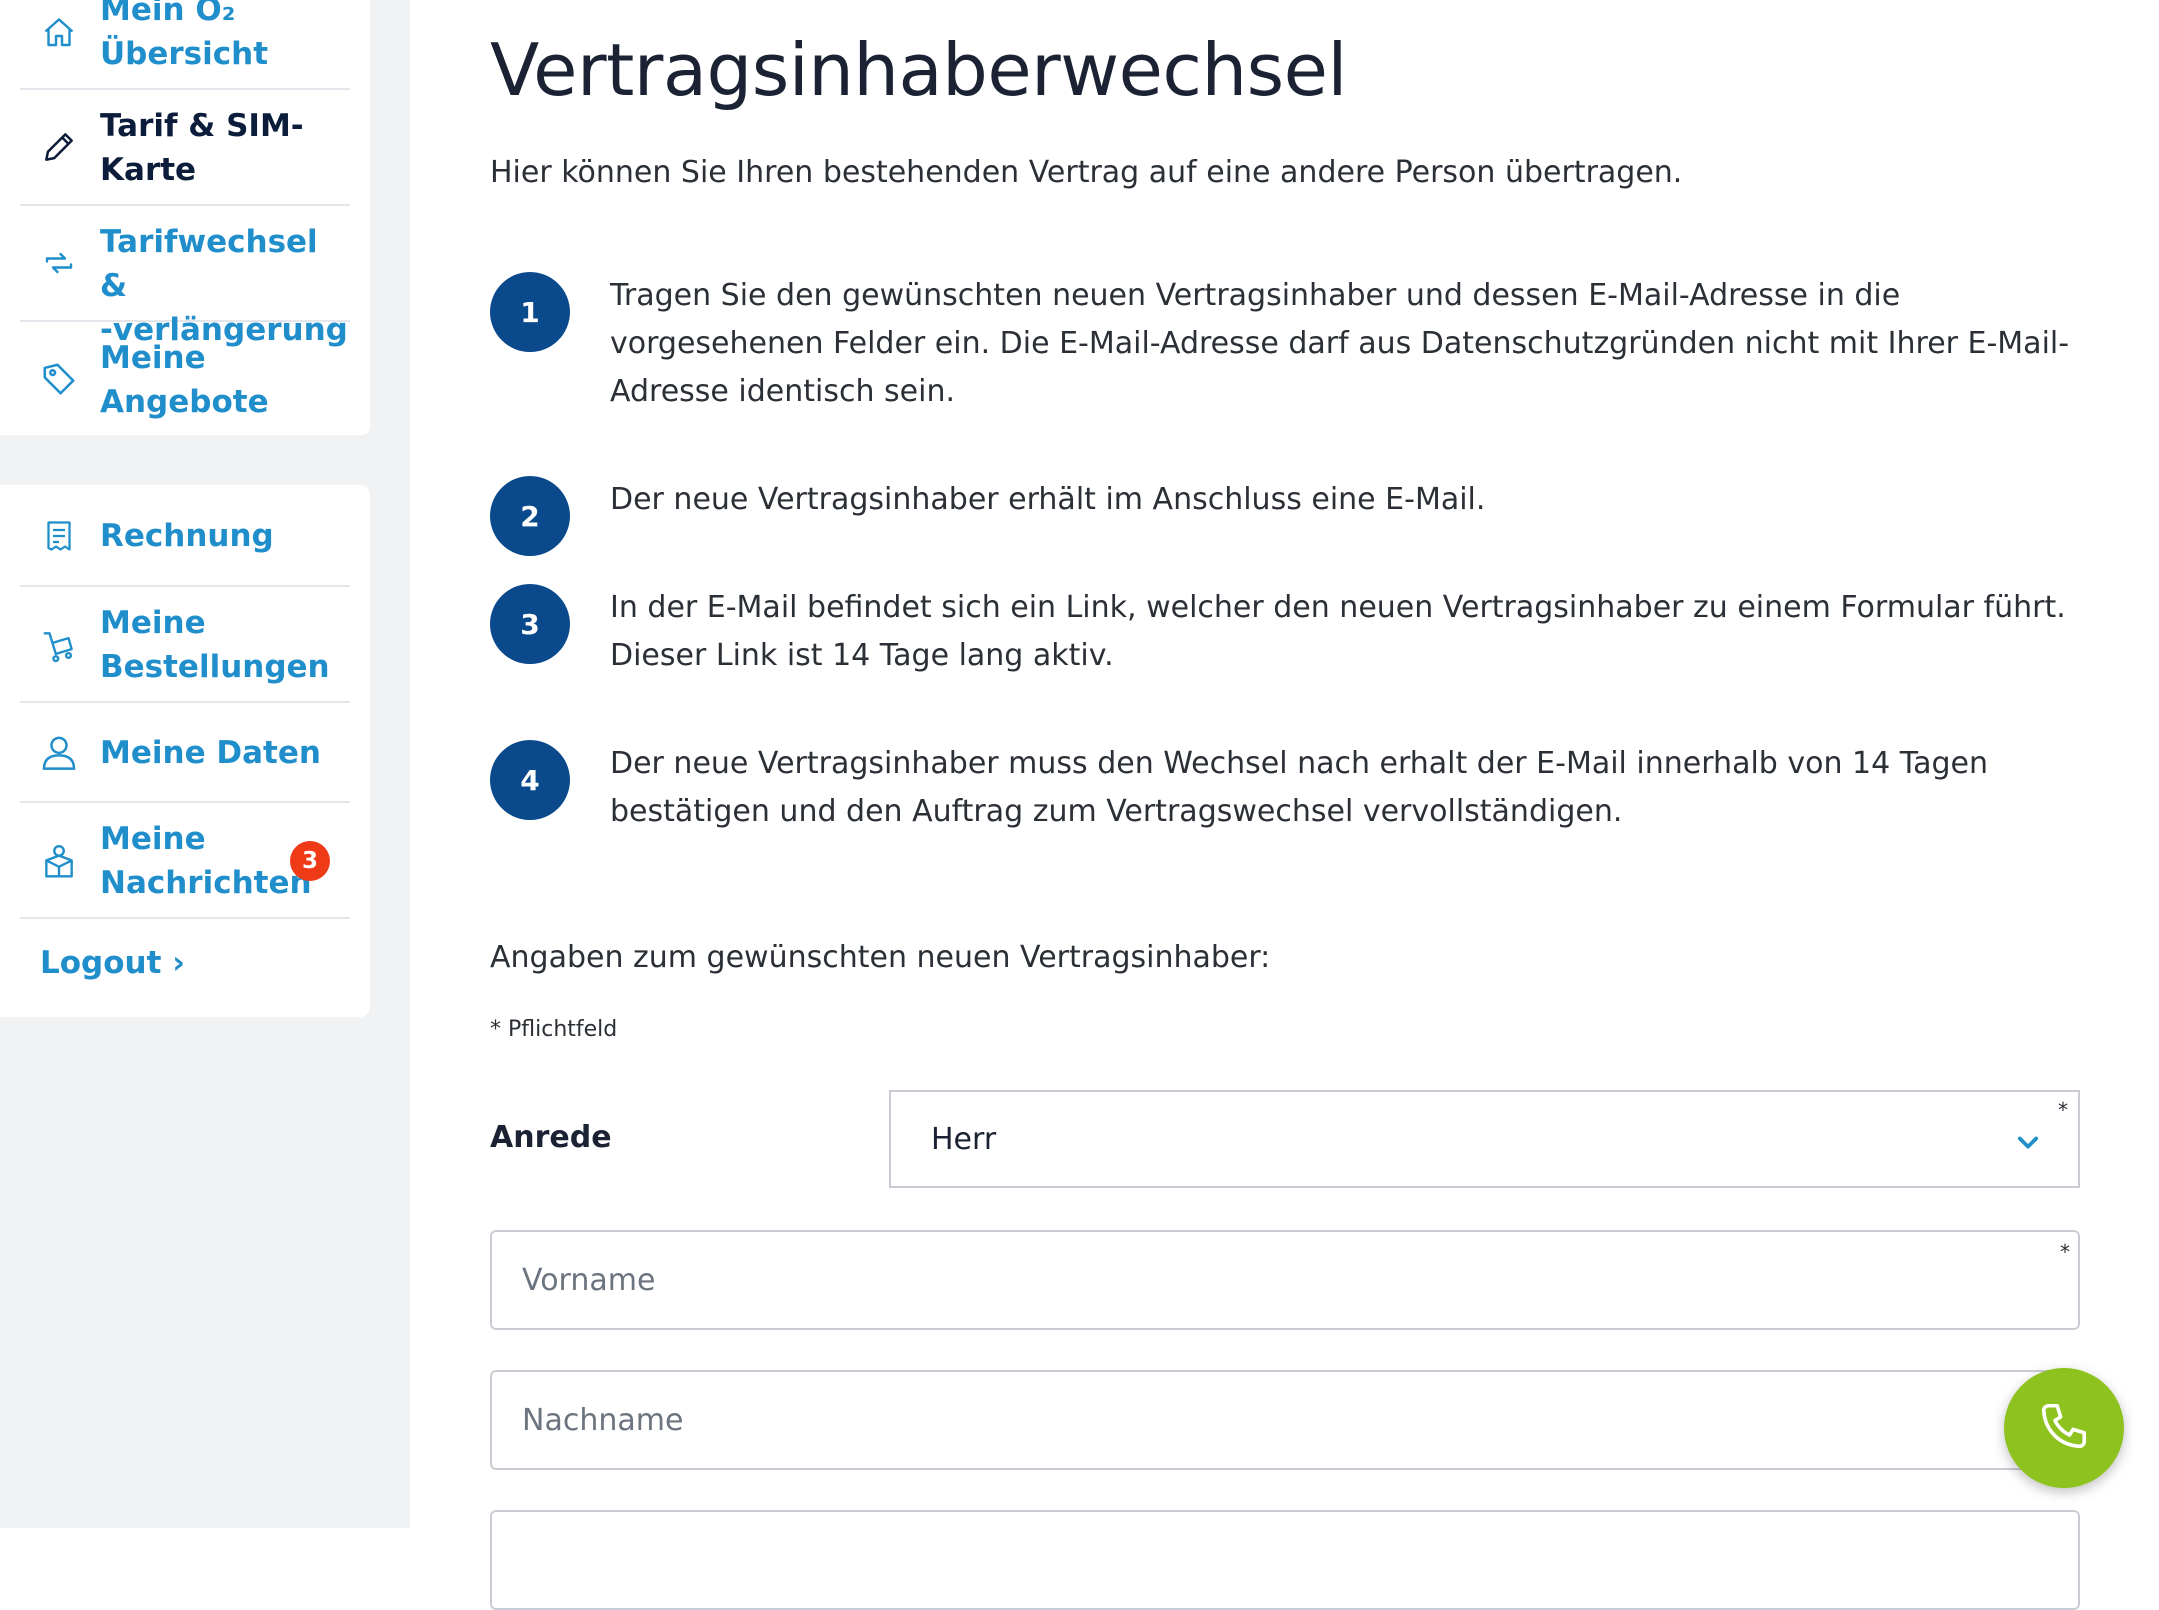 The image size is (2159, 1610). What do you see at coordinates (59, 147) in the screenshot?
I see `pencil-icon` at bounding box center [59, 147].